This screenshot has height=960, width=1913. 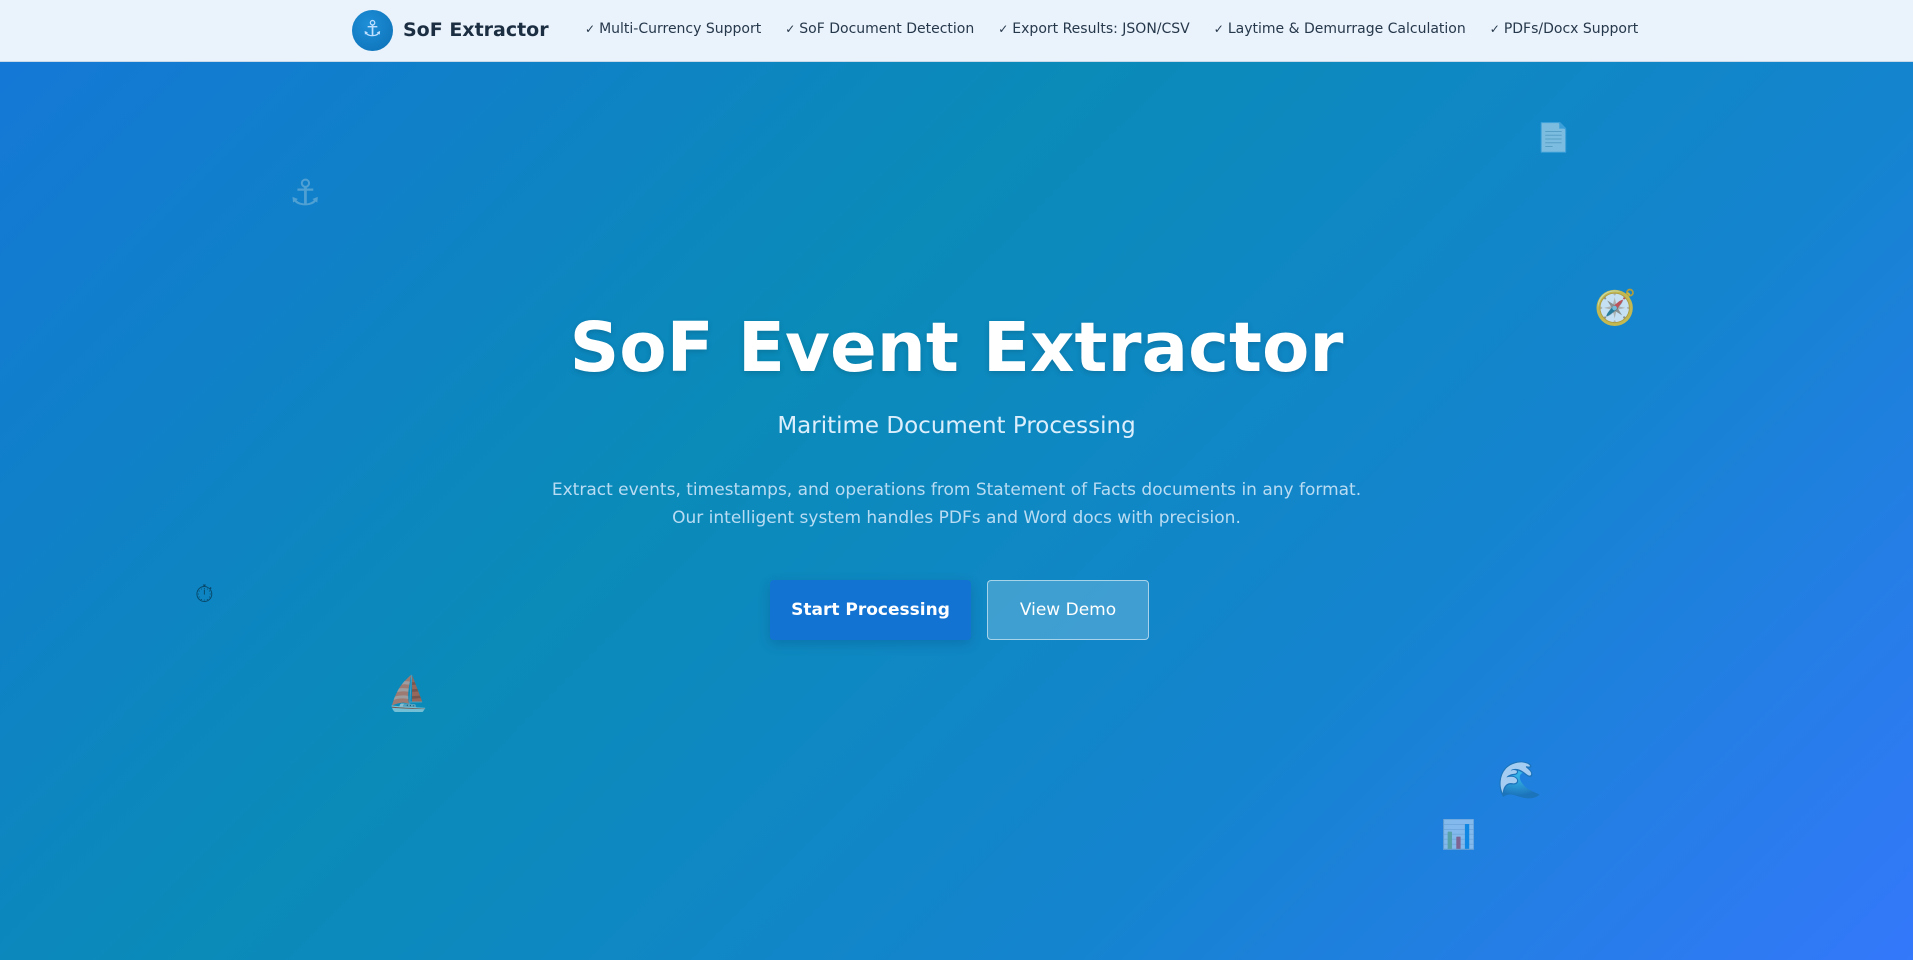 What do you see at coordinates (1519, 780) in the screenshot?
I see `wave-icon: 🌊` at bounding box center [1519, 780].